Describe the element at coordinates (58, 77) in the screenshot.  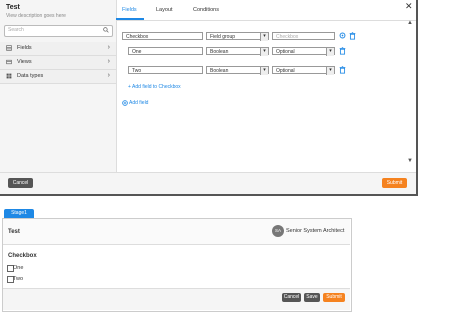
I see `sidebar-item-data-types: Data types ›` at that location.